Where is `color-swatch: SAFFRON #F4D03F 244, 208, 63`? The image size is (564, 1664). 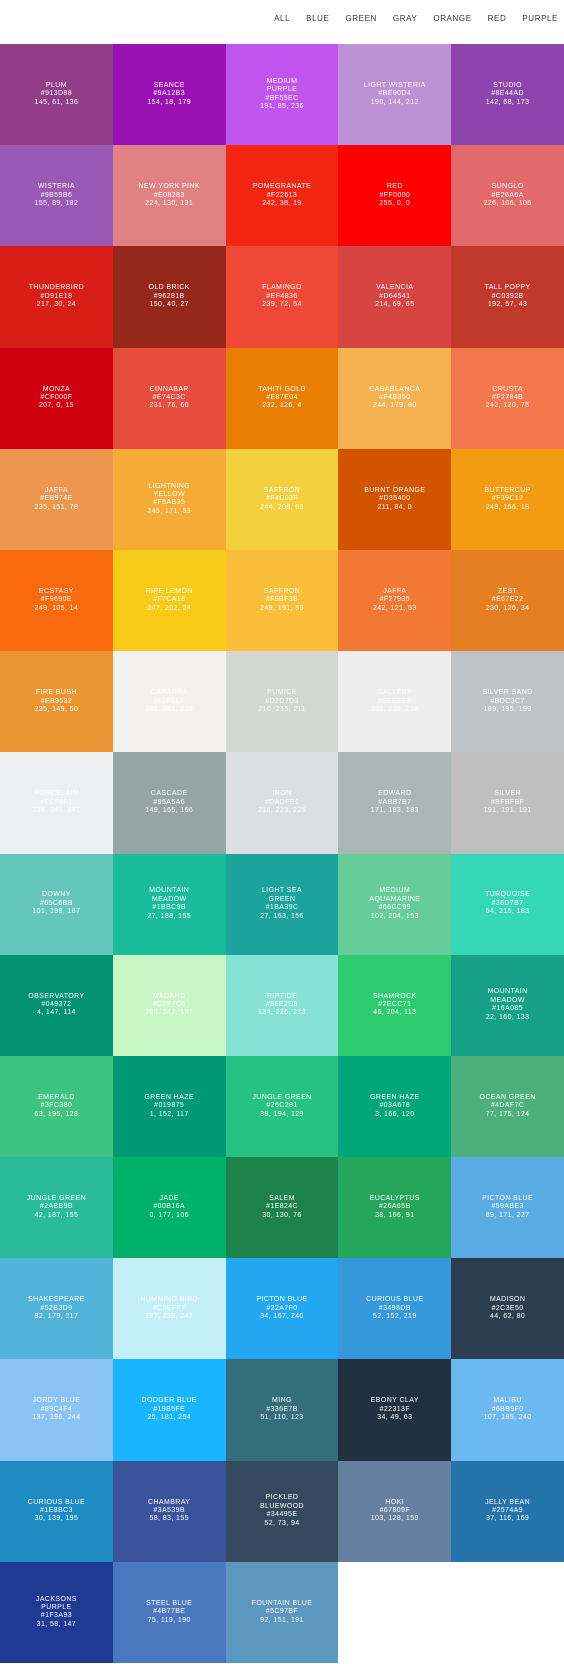 color-swatch: SAFFRON #F4D03F 244, 208, 63 is located at coordinates (282, 499).